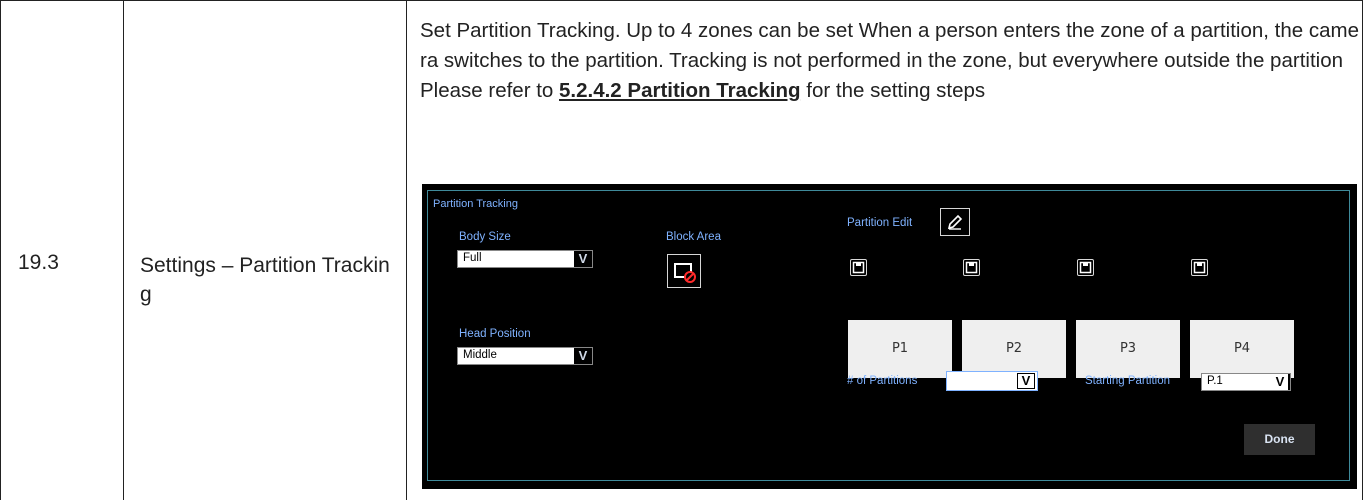 The height and width of the screenshot is (500, 1363). Describe the element at coordinates (1279, 439) in the screenshot. I see `done-button: Done` at that location.